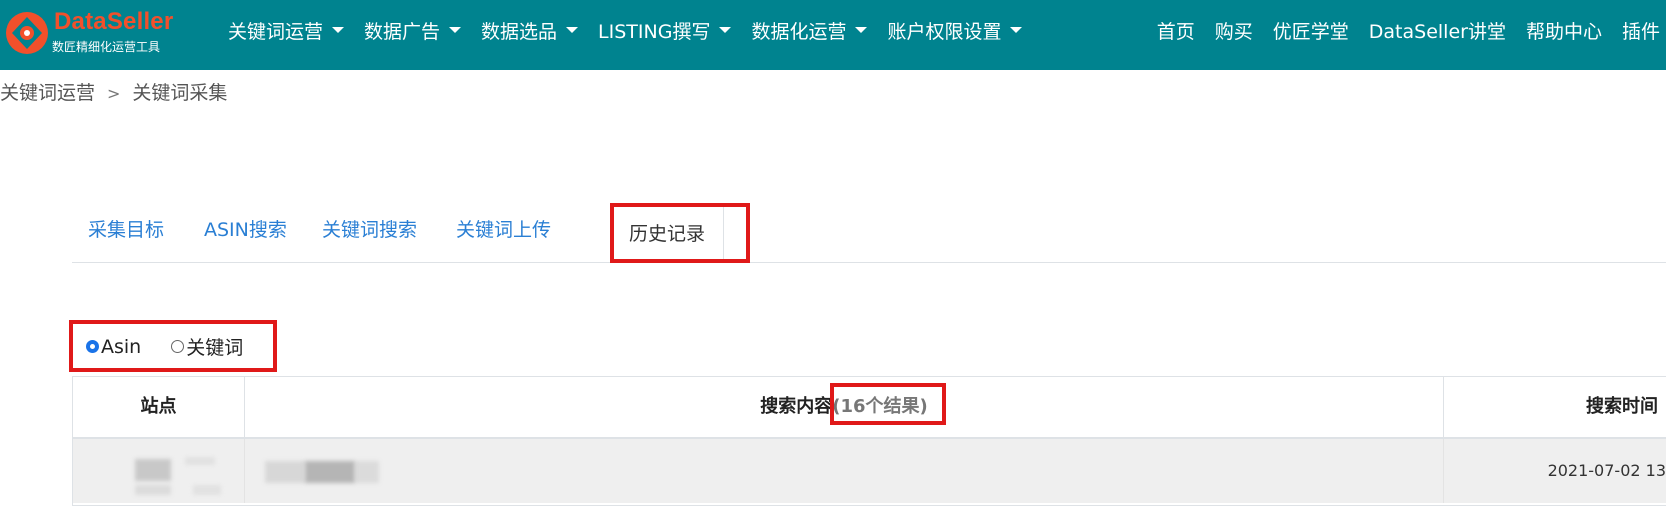 This screenshot has height=506, width=1666. Describe the element at coordinates (402, 31) in the screenshot. I see `menu-label: 数据广告` at that location.